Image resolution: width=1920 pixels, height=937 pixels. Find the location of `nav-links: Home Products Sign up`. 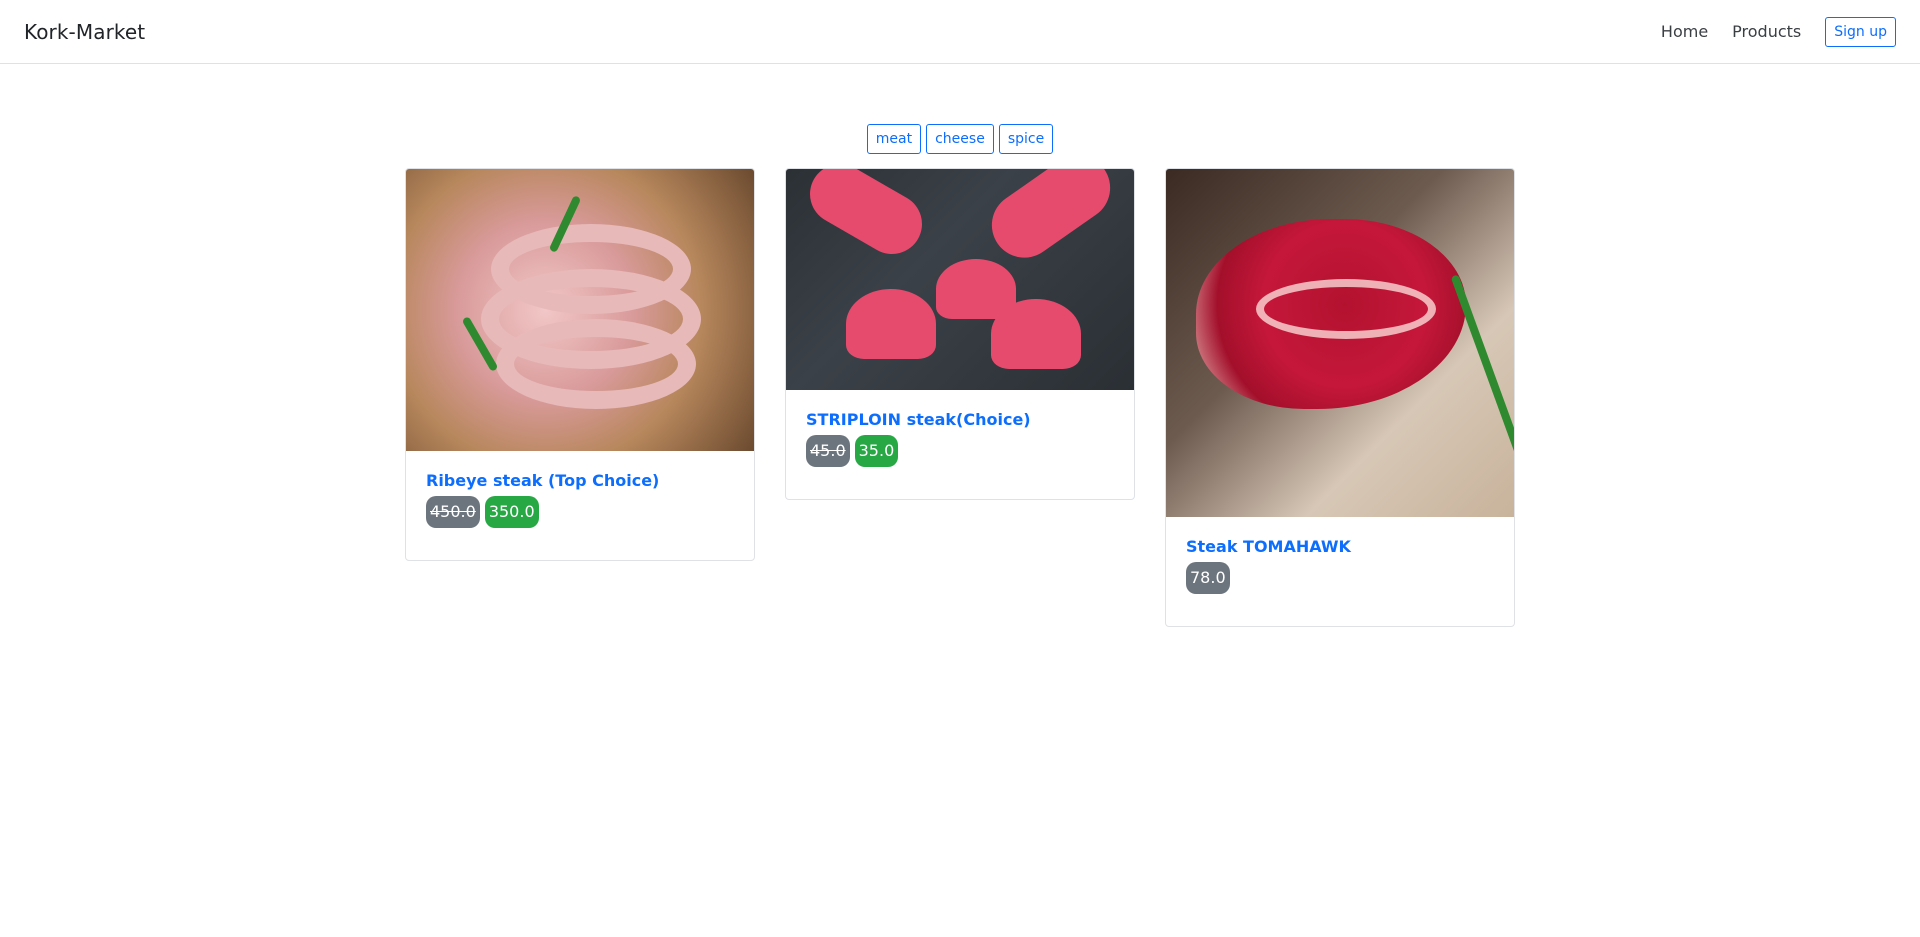

nav-links: Home Products Sign up is located at coordinates (1778, 31).